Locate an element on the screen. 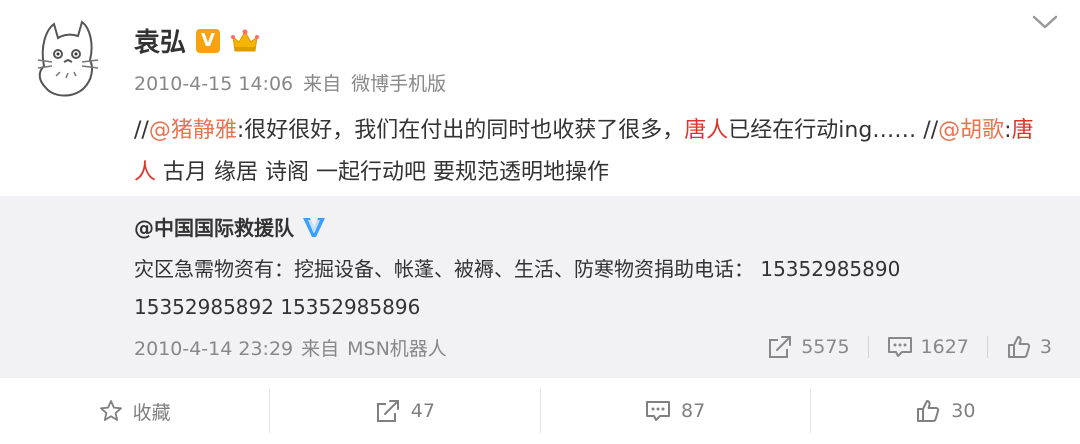 This screenshot has width=1080, height=444. original-author: @中国国际救援队 is located at coordinates (230, 226).